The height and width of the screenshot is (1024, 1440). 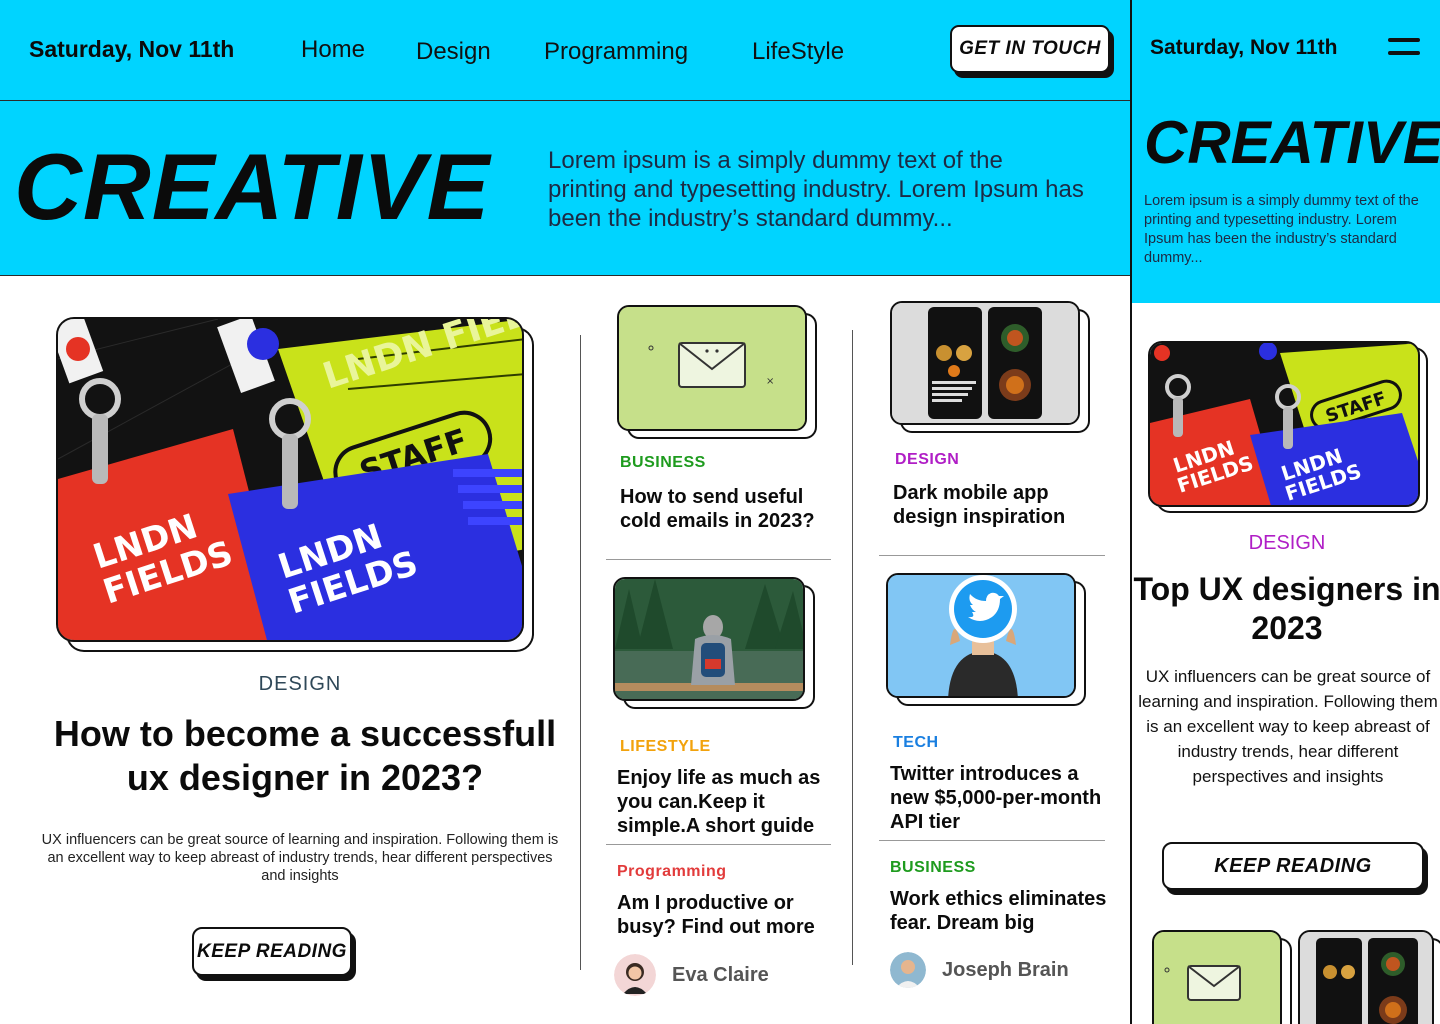 I want to click on post-category-label: TECH, so click(x=916, y=742).